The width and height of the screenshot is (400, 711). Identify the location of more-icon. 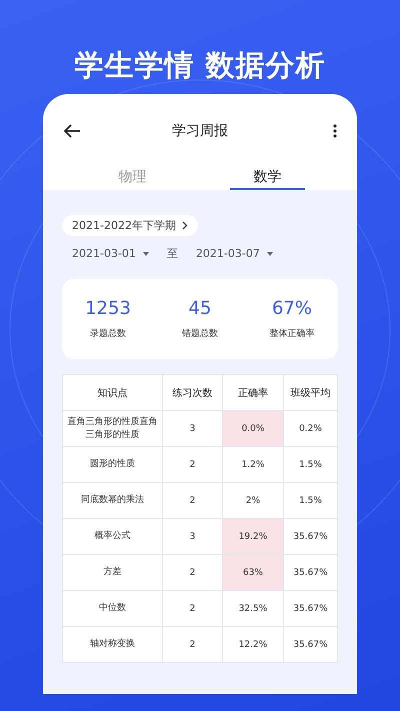
(335, 131).